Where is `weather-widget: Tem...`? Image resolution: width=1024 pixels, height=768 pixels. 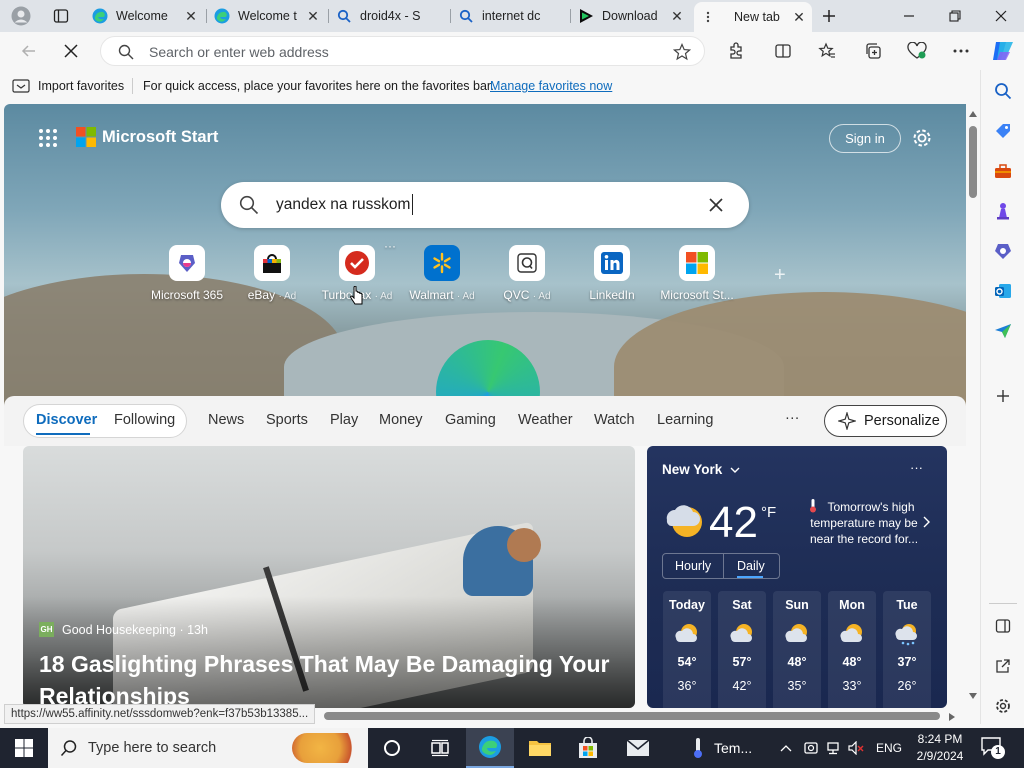 weather-widget: Tem... is located at coordinates (722, 748).